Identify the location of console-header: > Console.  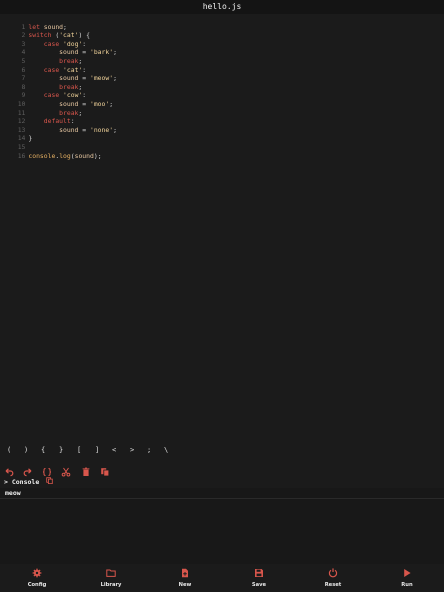
(28, 482).